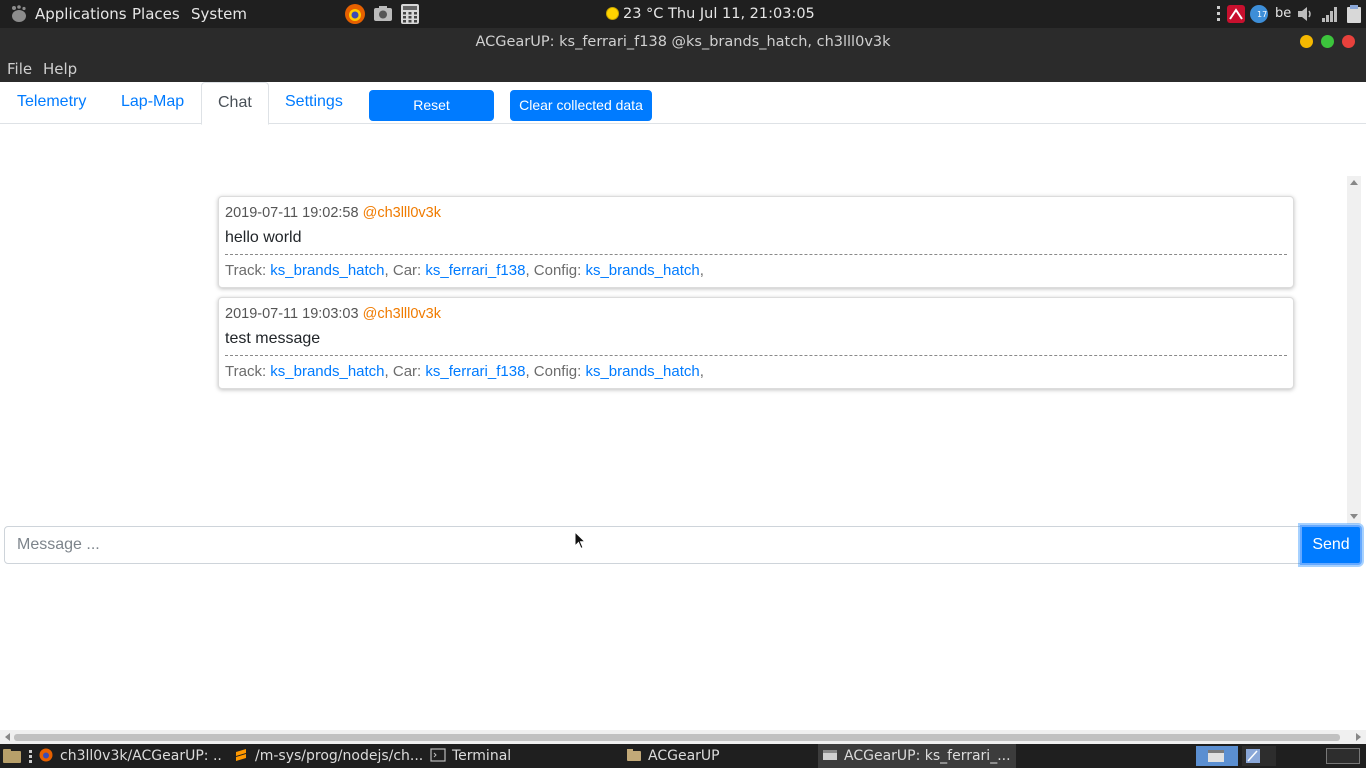  I want to click on taskbar-handle-icon, so click(31, 756).